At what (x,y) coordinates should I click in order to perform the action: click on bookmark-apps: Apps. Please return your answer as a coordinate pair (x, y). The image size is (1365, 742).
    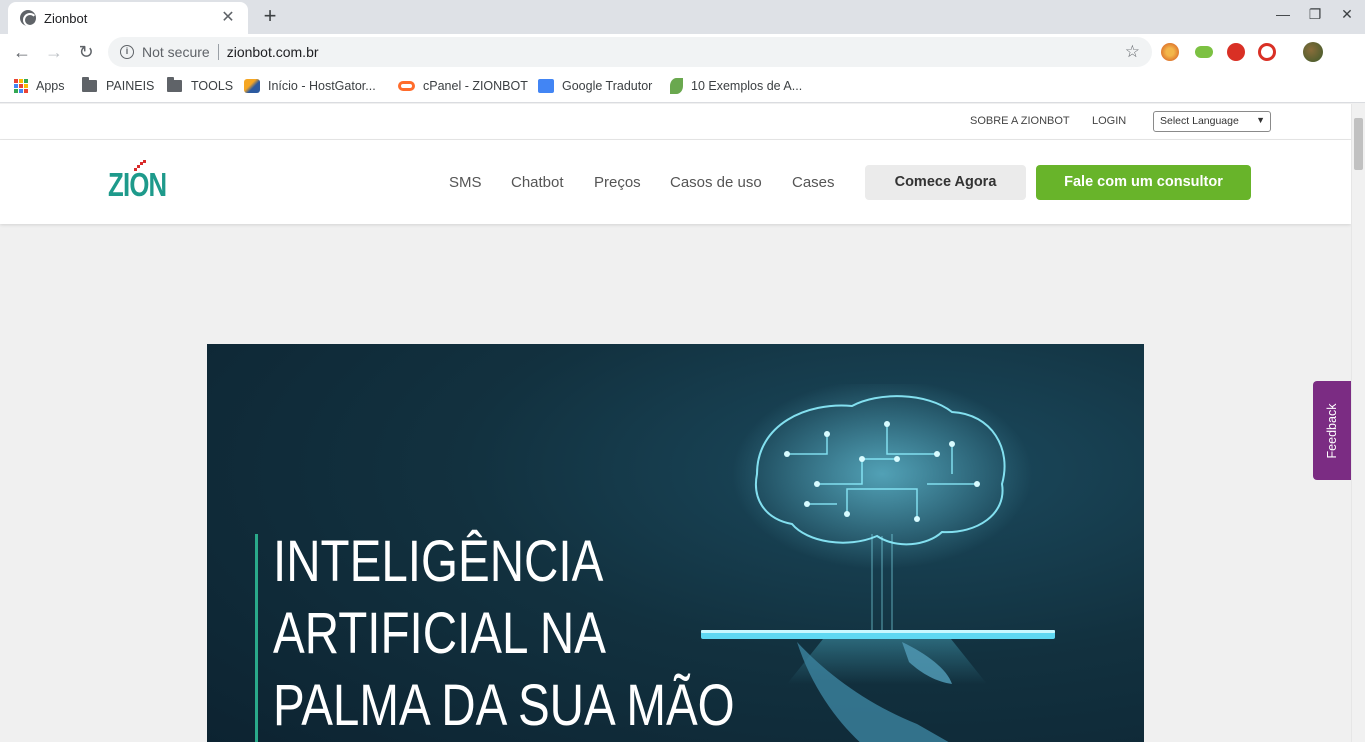
    Looking at the image, I should click on (39, 86).